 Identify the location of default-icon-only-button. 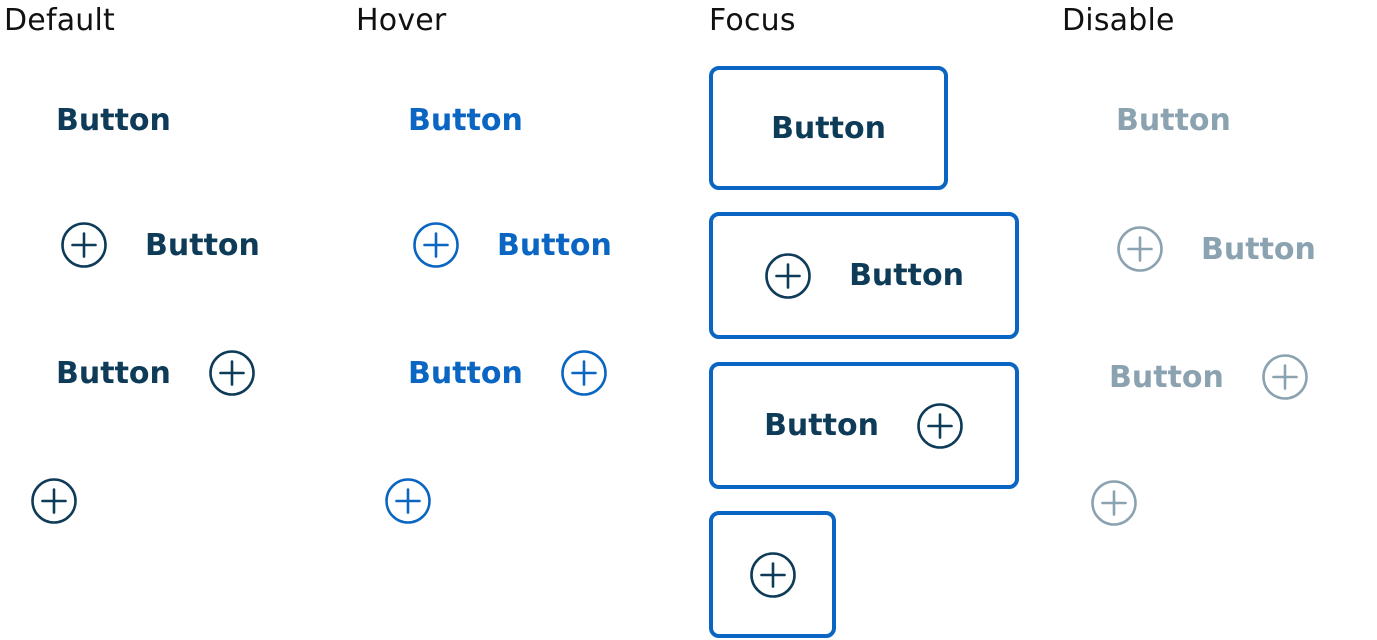
(54, 501).